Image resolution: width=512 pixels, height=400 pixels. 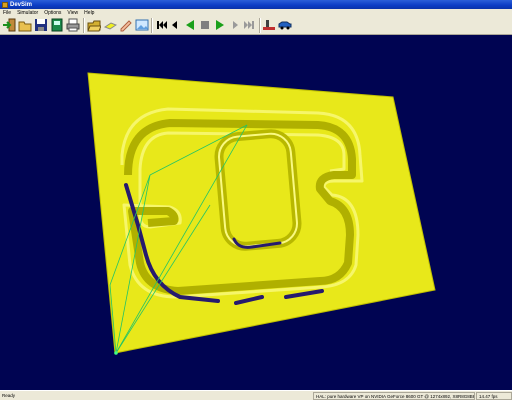 What do you see at coordinates (72, 13) in the screenshot?
I see `menu-view: View` at bounding box center [72, 13].